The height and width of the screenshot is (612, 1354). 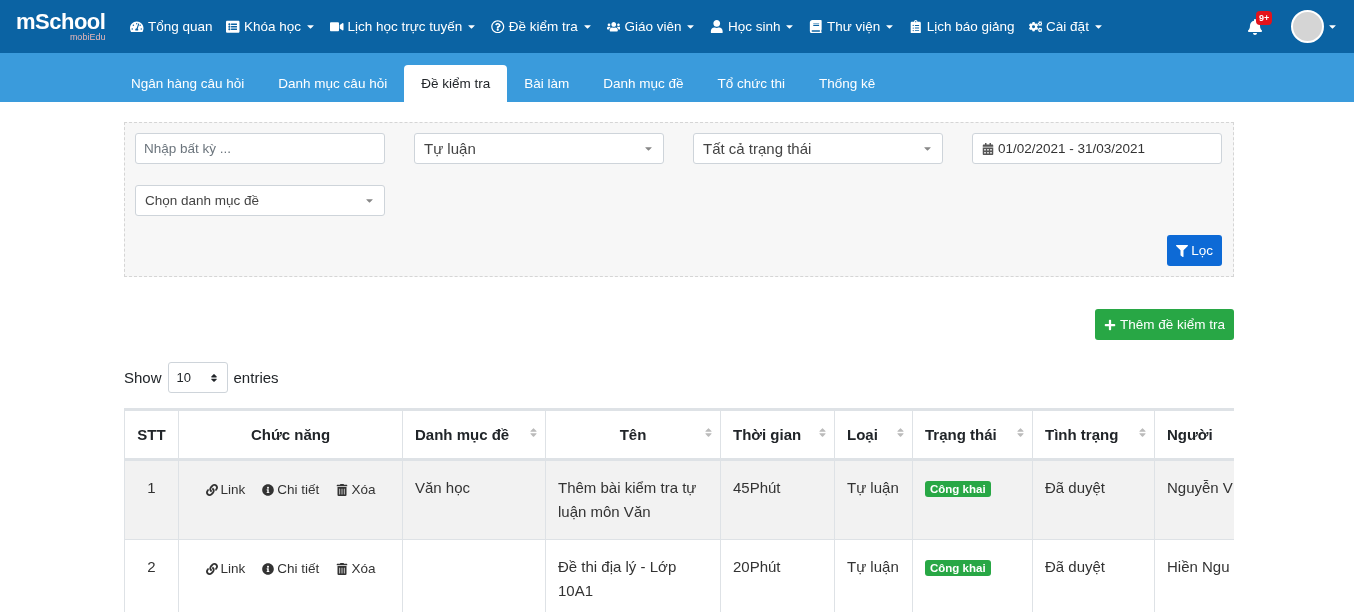 What do you see at coordinates (613, 26) in the screenshot?
I see `users-icon` at bounding box center [613, 26].